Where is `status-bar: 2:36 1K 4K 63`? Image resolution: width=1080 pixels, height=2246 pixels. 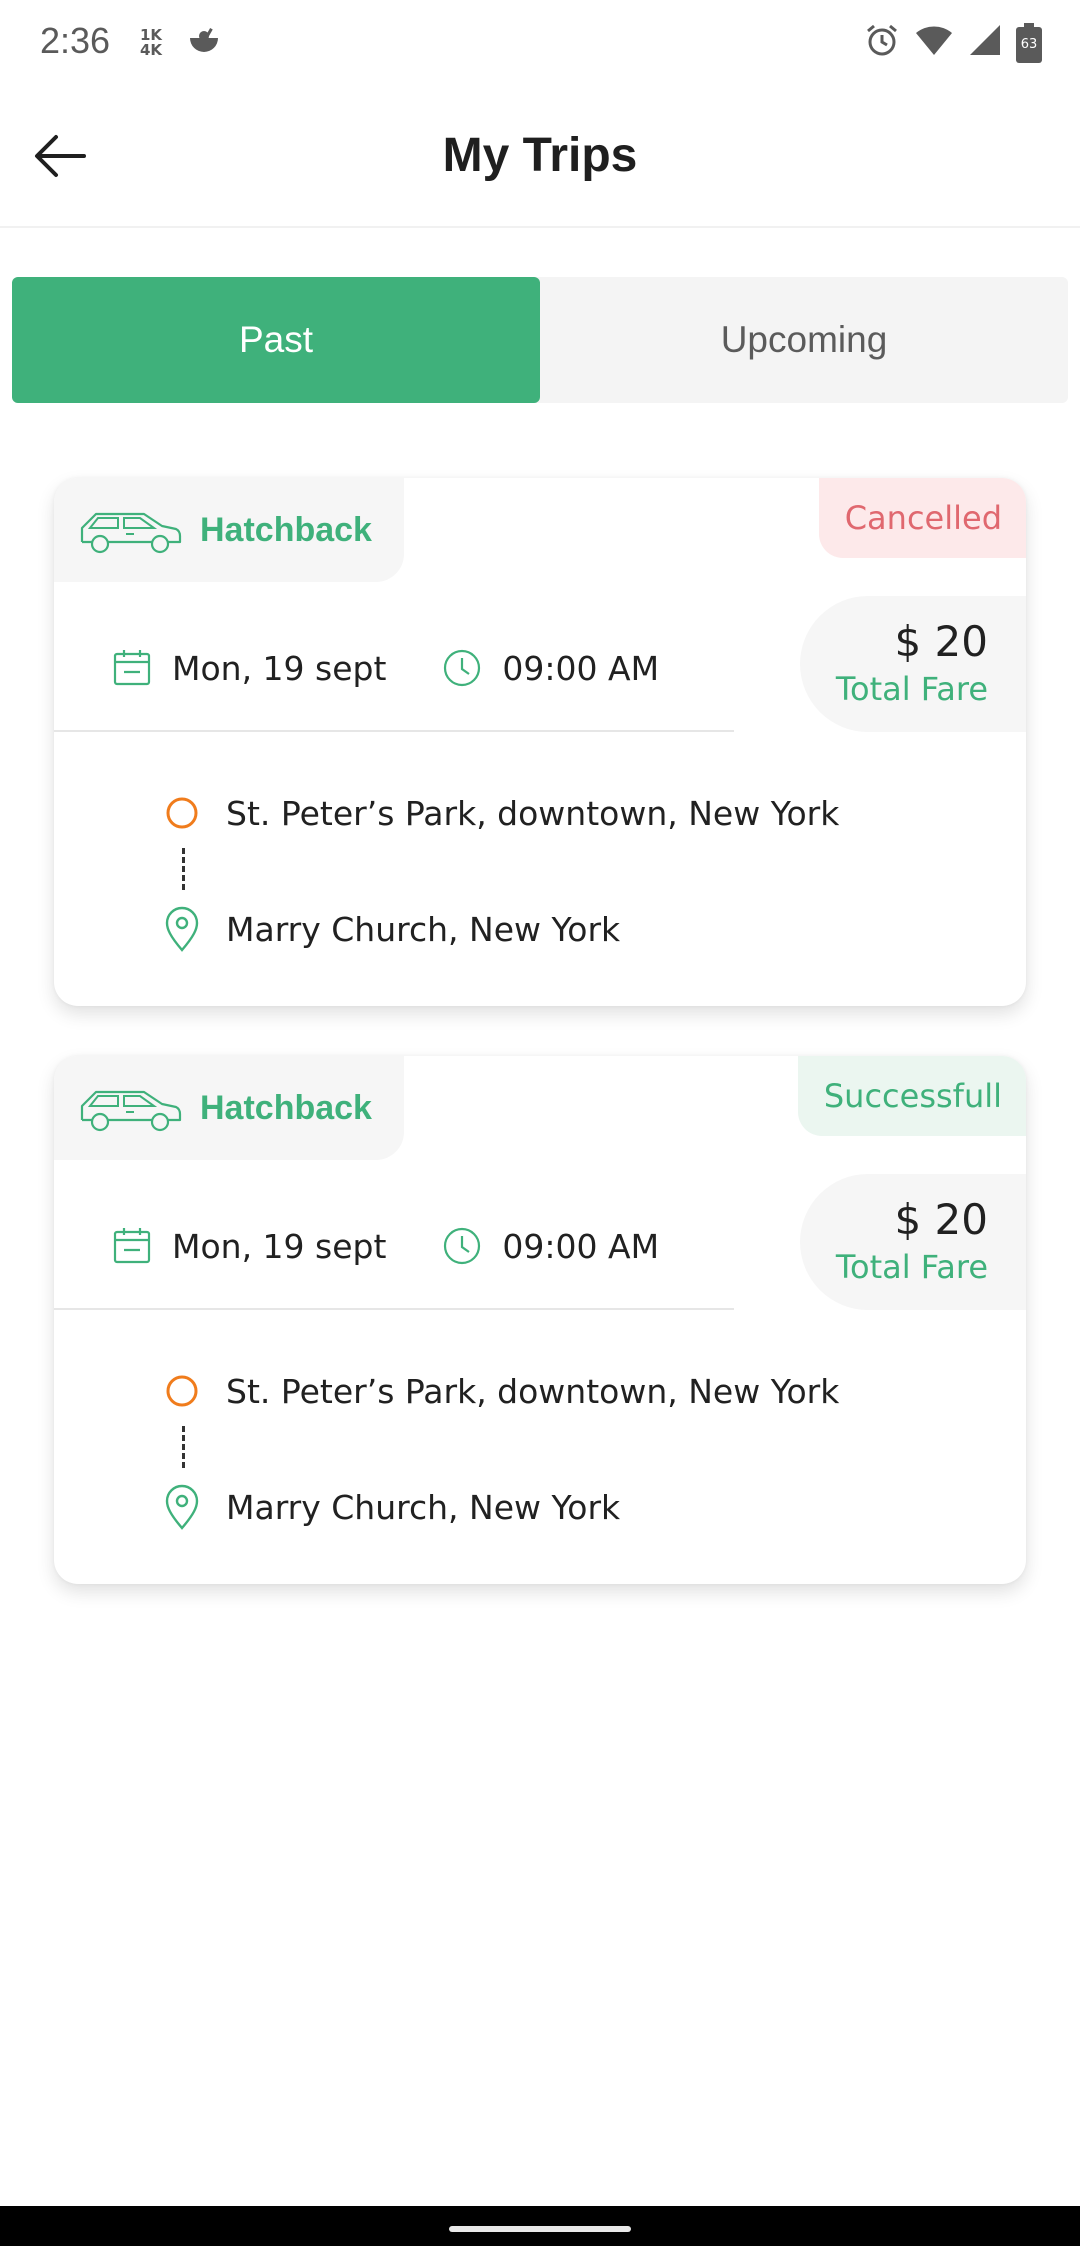 status-bar: 2:36 1K 4K 63 is located at coordinates (540, 44).